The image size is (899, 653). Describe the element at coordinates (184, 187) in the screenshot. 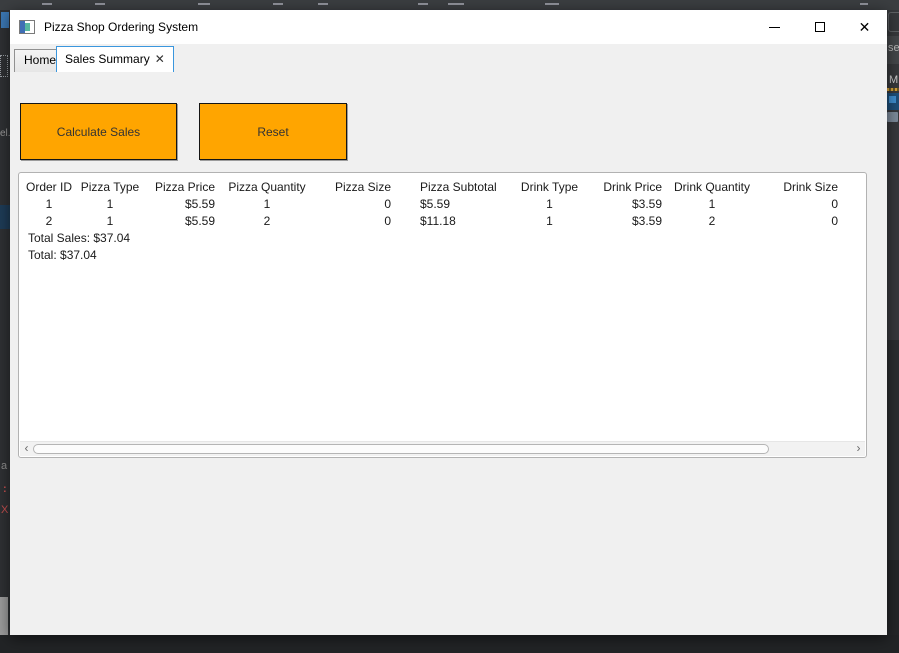

I see `column-header: Pizza Price` at that location.